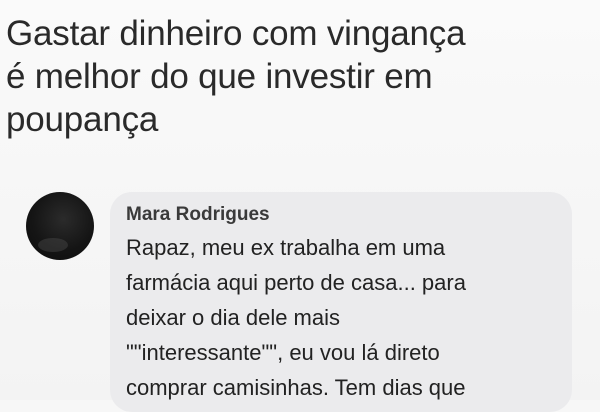 This screenshot has width=600, height=412. What do you see at coordinates (53, 245) in the screenshot?
I see `avatar-photo-detail` at bounding box center [53, 245].